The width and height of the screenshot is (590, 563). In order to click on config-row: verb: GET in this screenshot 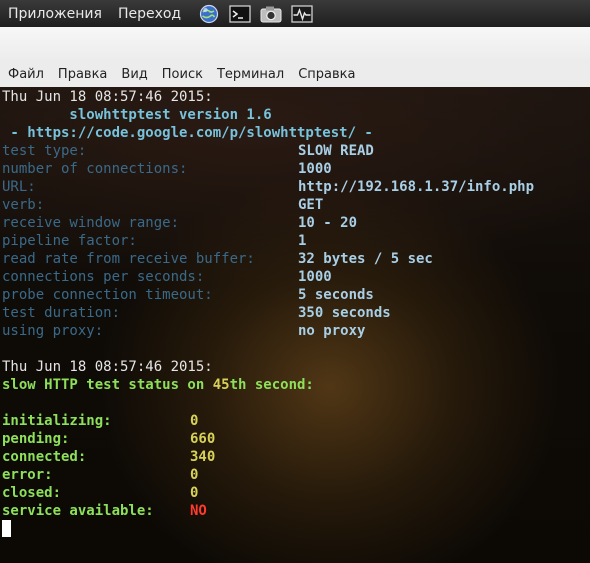, I will do `click(163, 205)`.